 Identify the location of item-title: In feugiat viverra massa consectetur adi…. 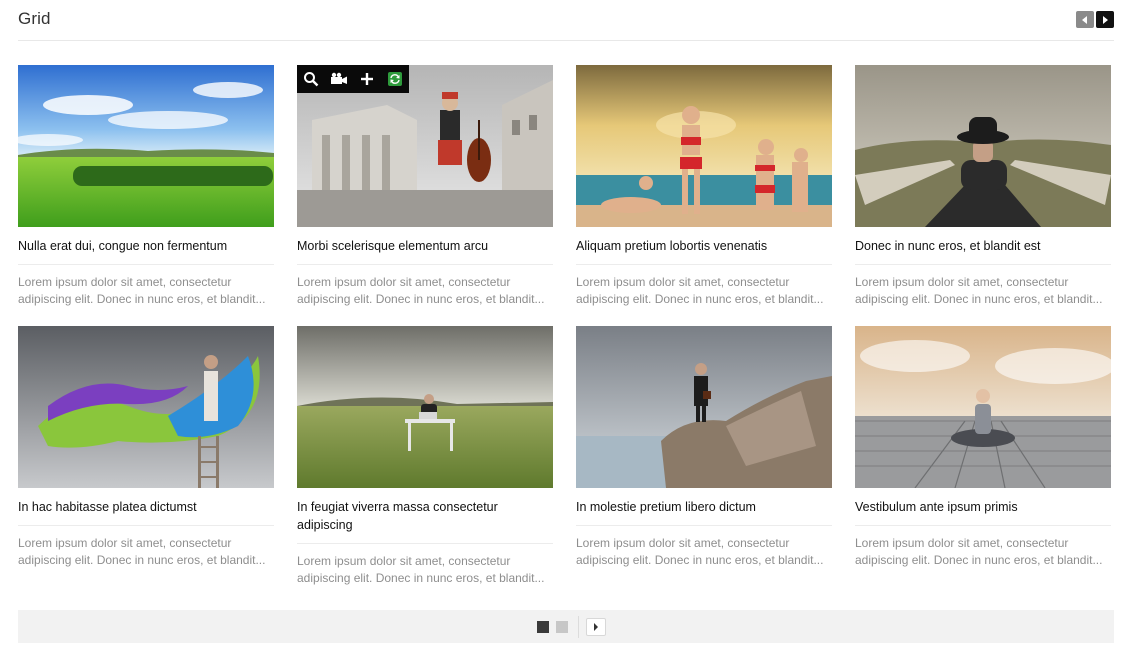
(425, 521).